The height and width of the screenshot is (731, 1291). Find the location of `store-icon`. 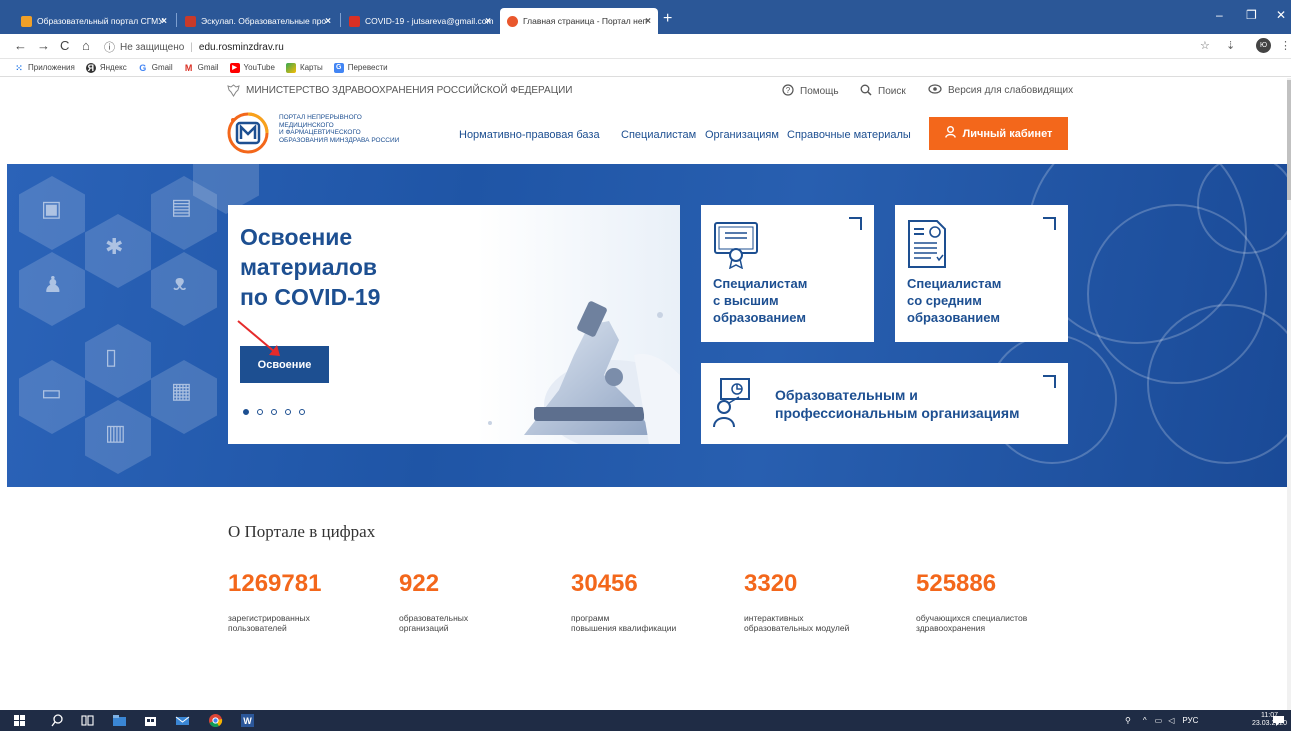

store-icon is located at coordinates (150, 720).